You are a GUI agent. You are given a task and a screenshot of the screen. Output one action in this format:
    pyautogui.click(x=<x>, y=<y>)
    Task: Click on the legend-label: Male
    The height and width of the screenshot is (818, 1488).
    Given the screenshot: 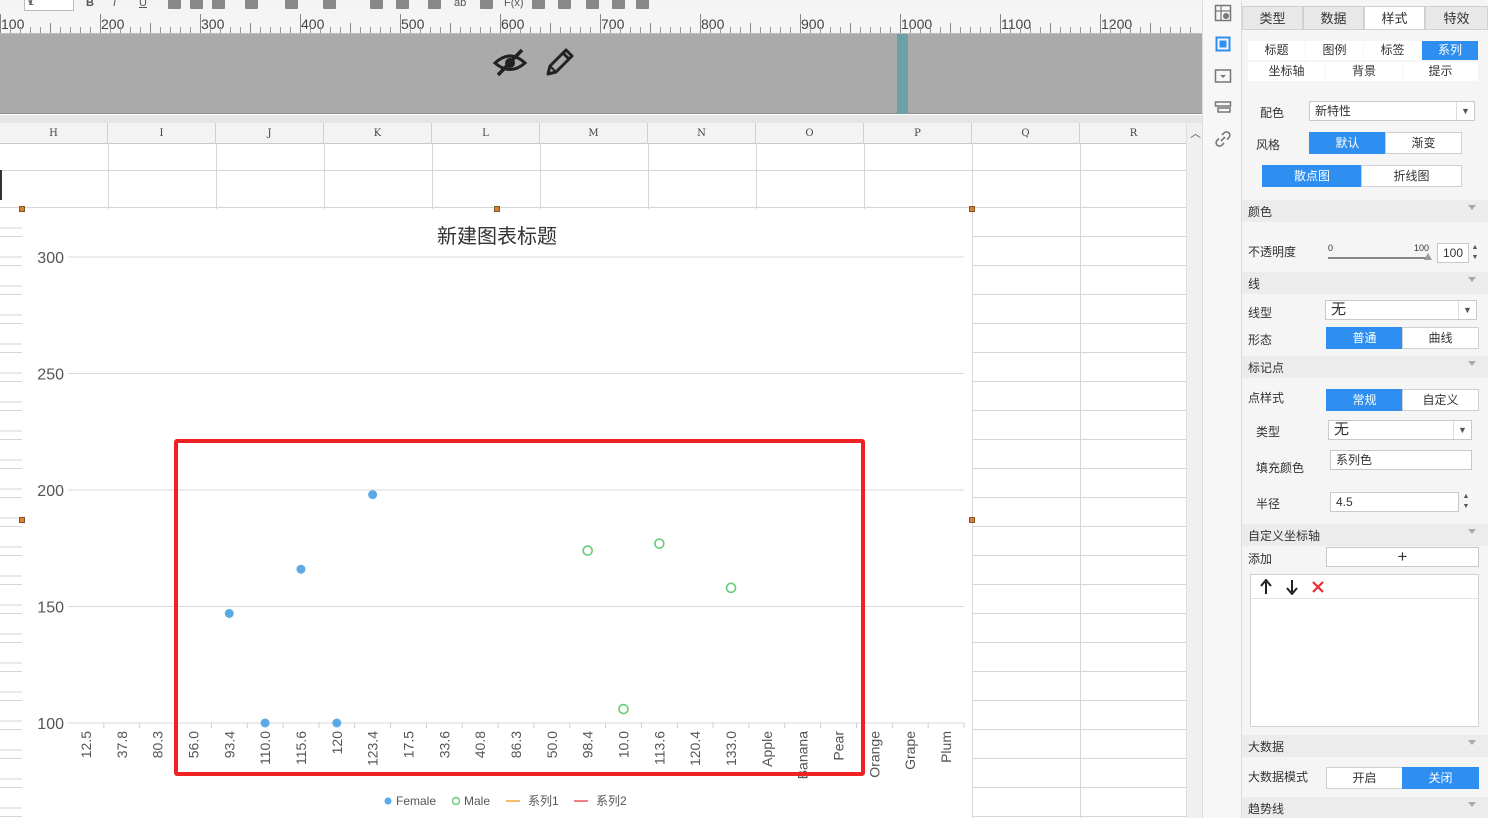 What is the action you would take?
    pyautogui.click(x=477, y=801)
    